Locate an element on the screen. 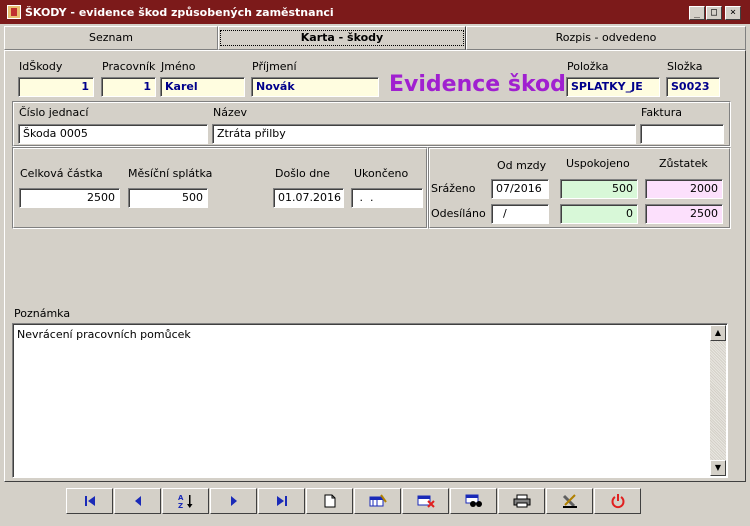 Image resolution: width=750 pixels, height=526 pixels. deducted-paid-field: 500 is located at coordinates (599, 189).